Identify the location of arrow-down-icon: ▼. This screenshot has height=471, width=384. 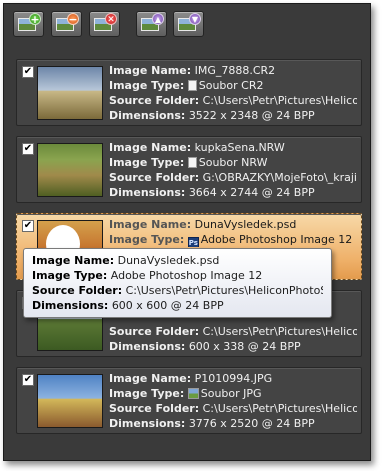
(195, 19).